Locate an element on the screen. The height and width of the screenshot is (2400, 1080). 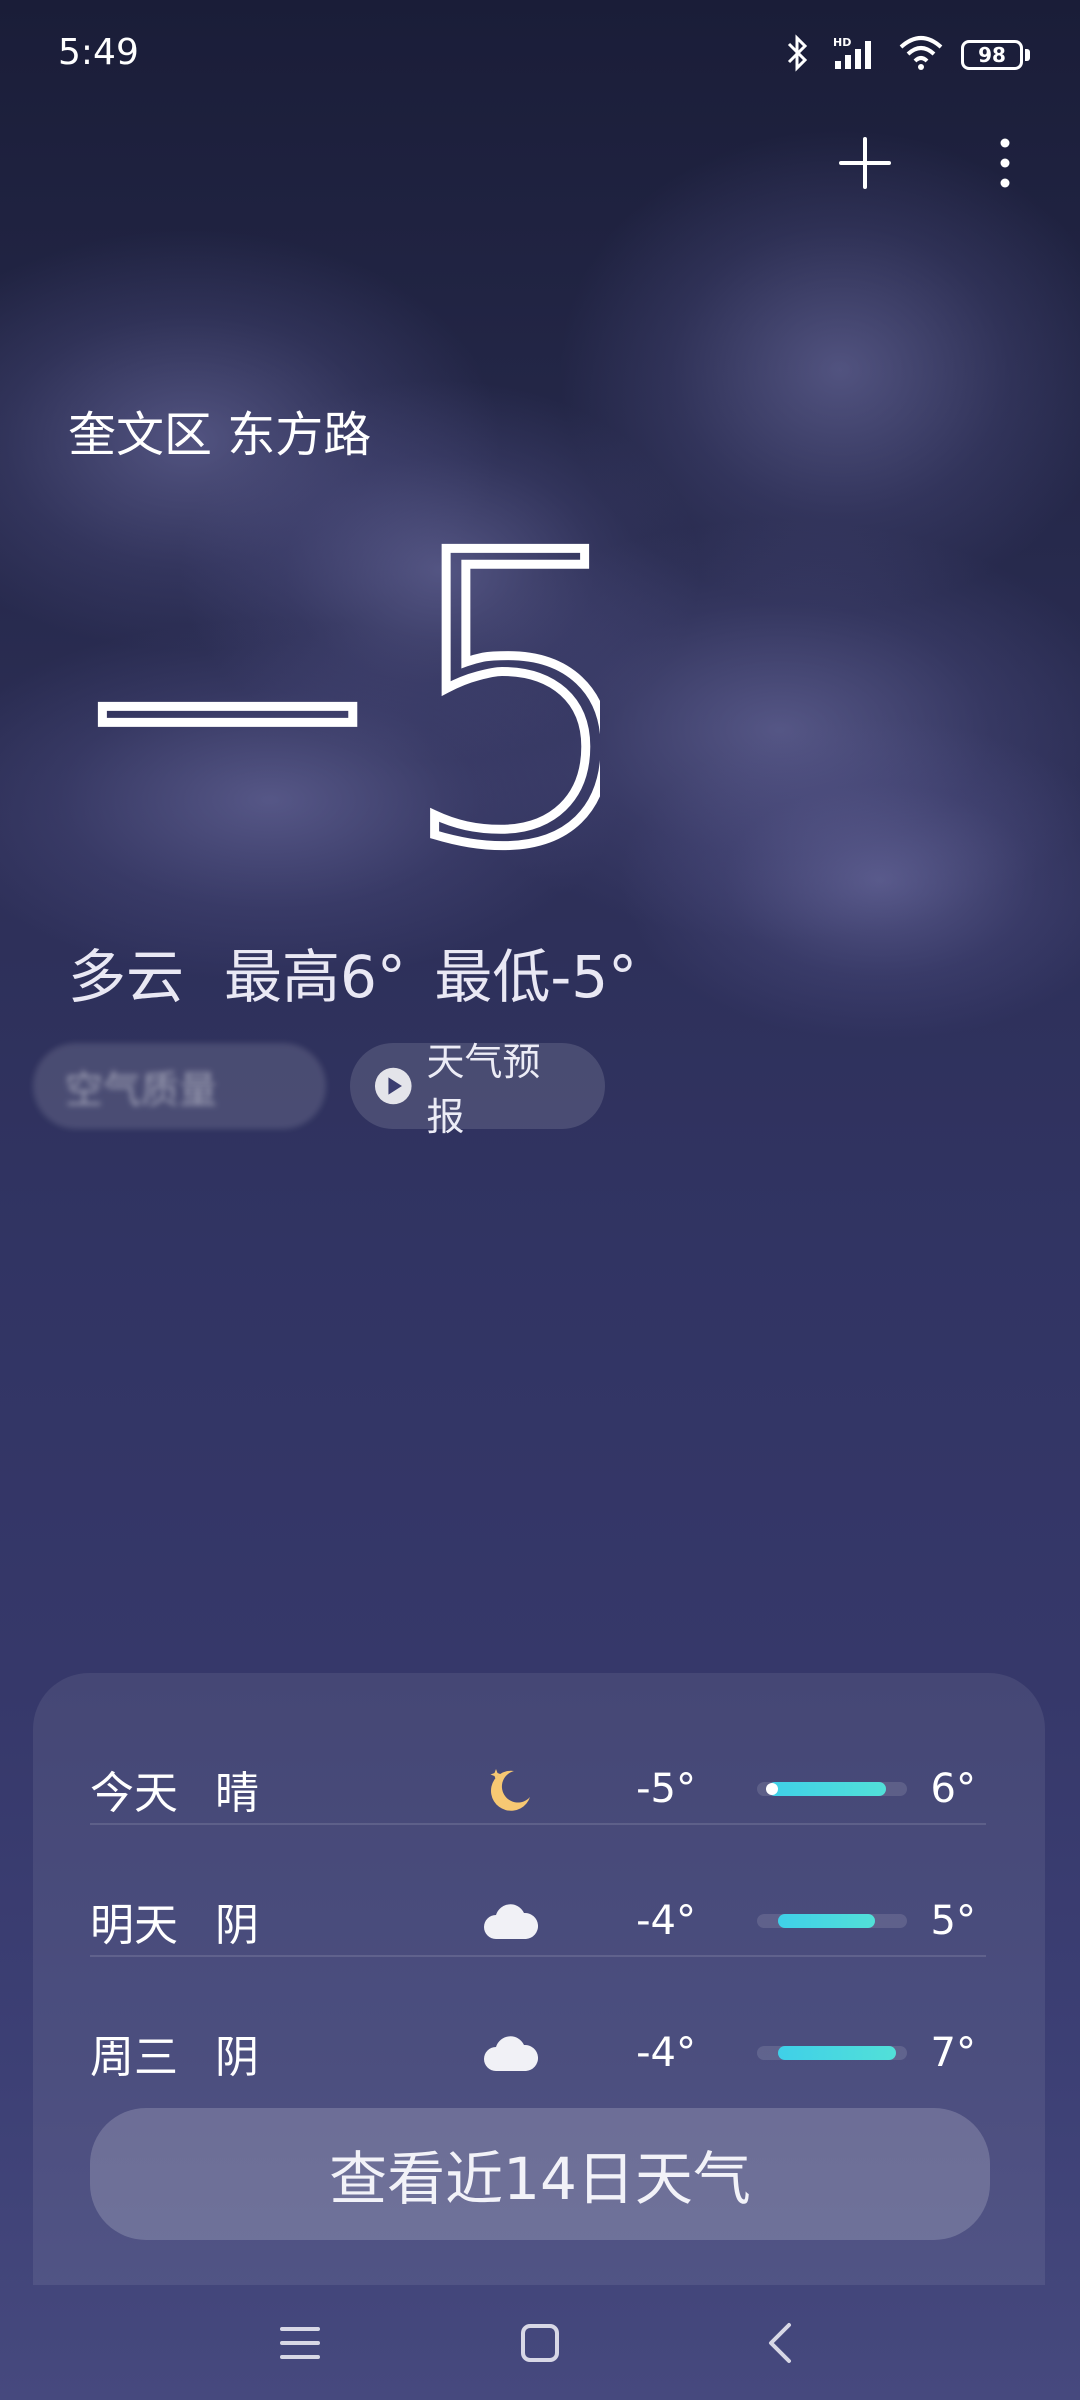
weather-forecast-label: 天气预报 is located at coordinates (483, 1089).